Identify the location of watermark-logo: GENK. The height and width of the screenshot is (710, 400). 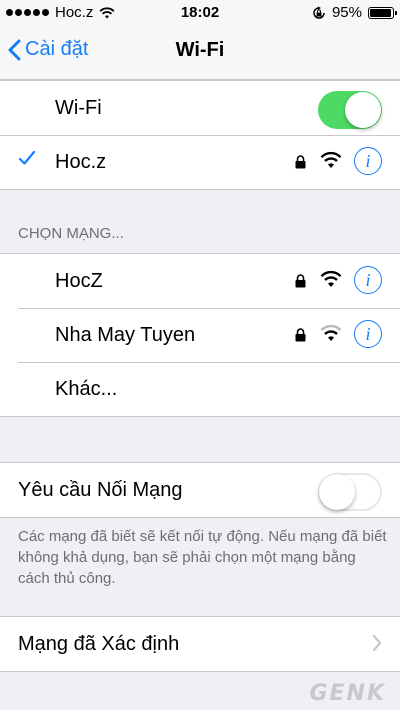
(347, 693).